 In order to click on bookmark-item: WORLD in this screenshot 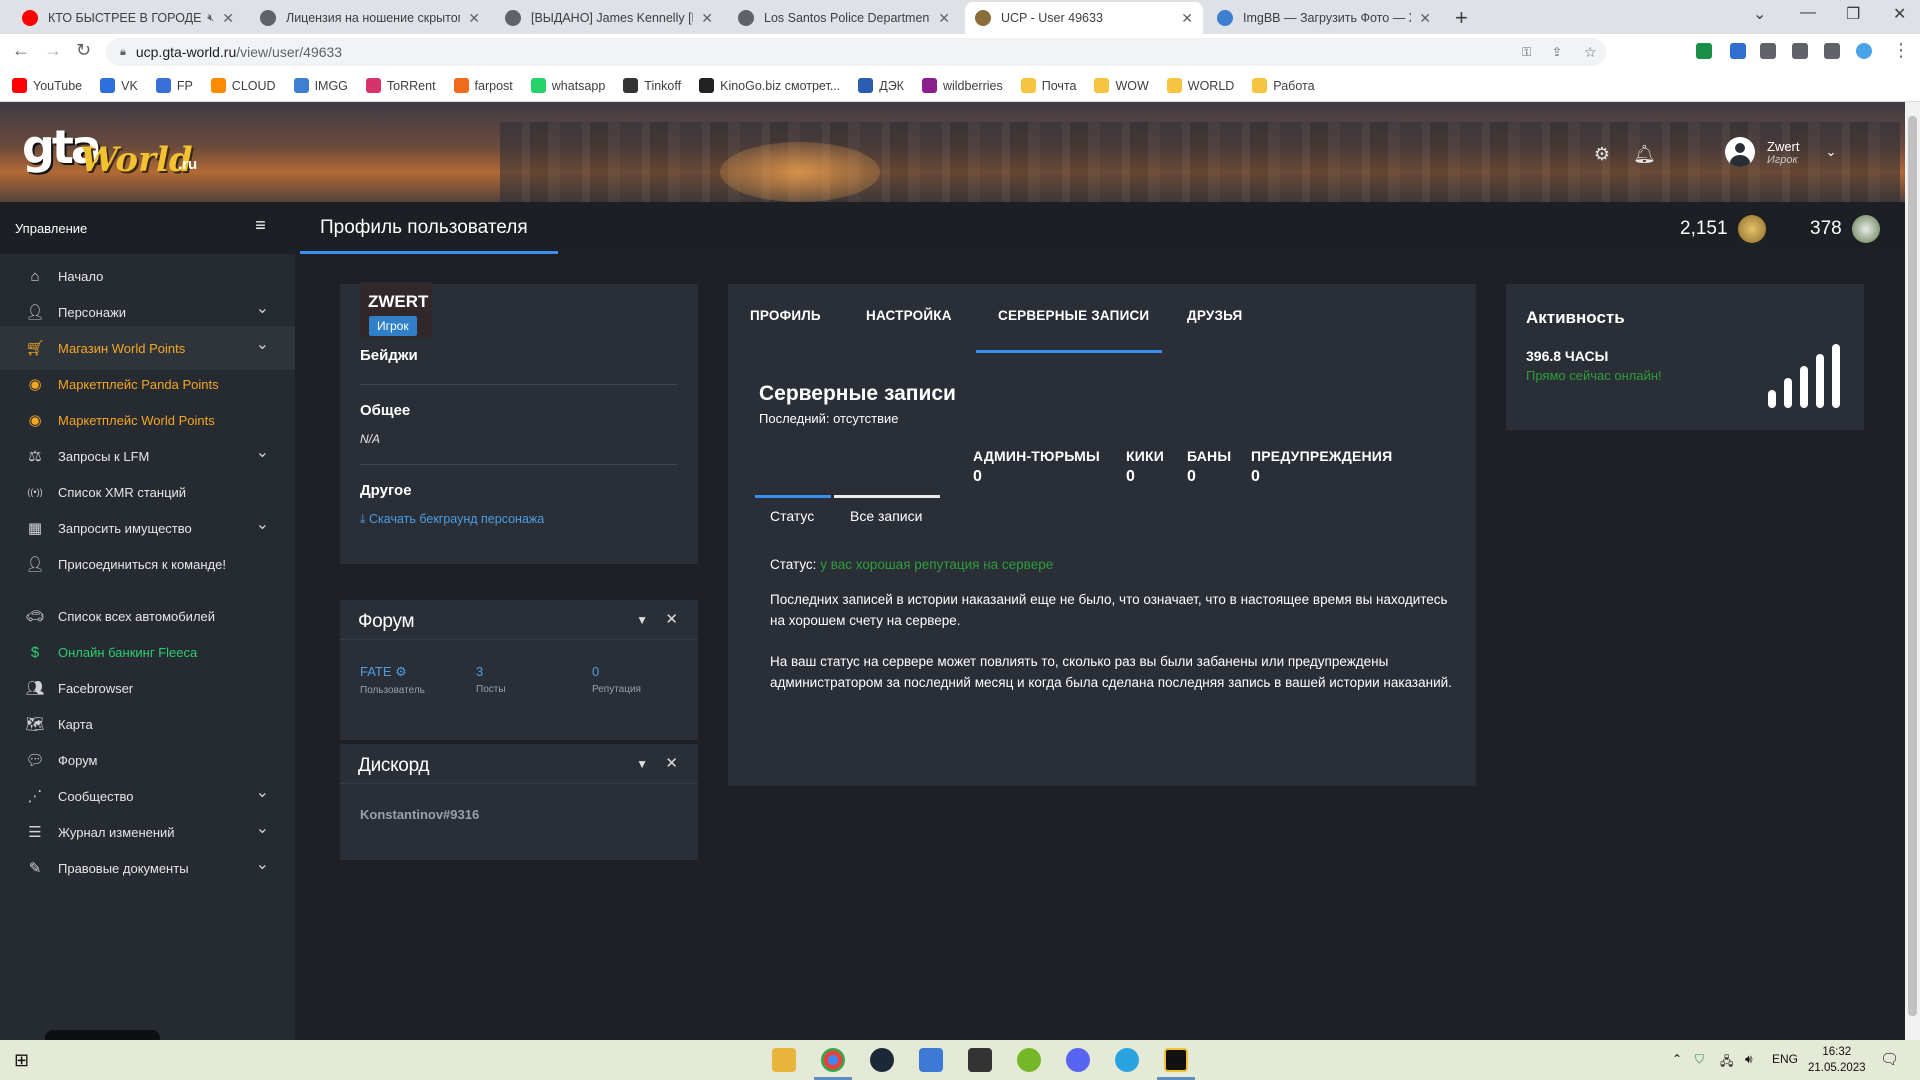, I will do `click(1200, 85)`.